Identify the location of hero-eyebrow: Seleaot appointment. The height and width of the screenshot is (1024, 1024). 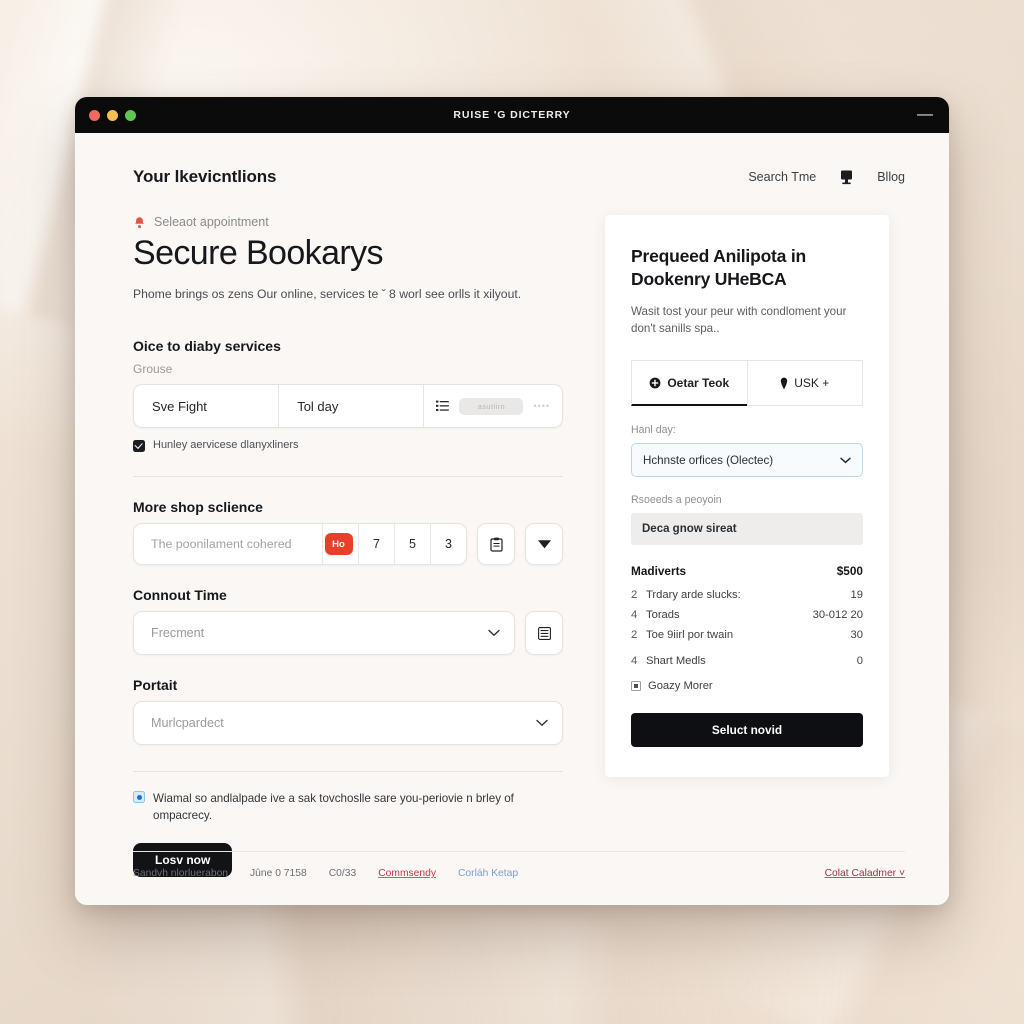
(348, 222).